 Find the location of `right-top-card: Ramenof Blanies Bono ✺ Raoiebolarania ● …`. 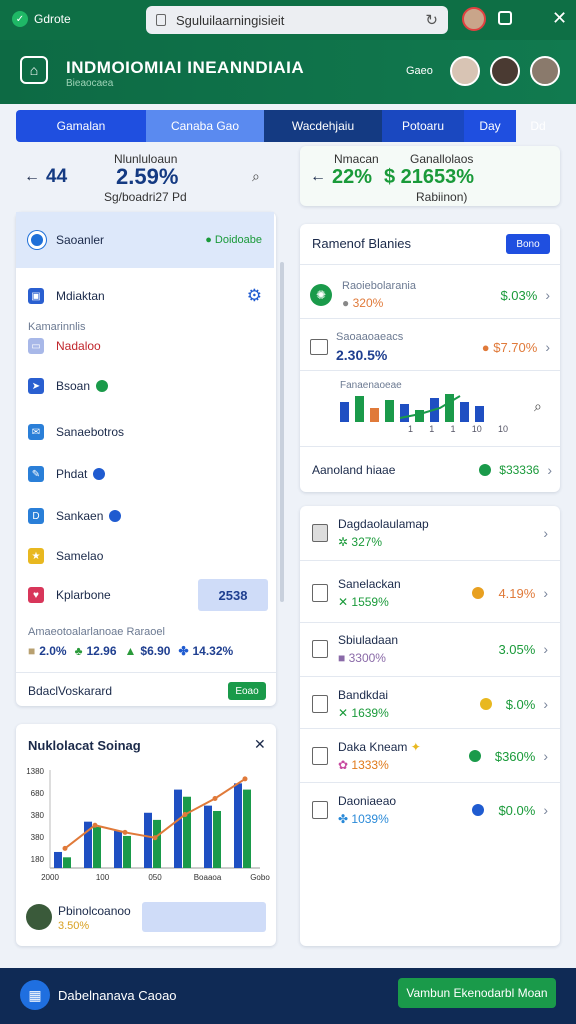

right-top-card: Ramenof Blanies Bono ✺ Raoiebolarania ● … is located at coordinates (430, 358).